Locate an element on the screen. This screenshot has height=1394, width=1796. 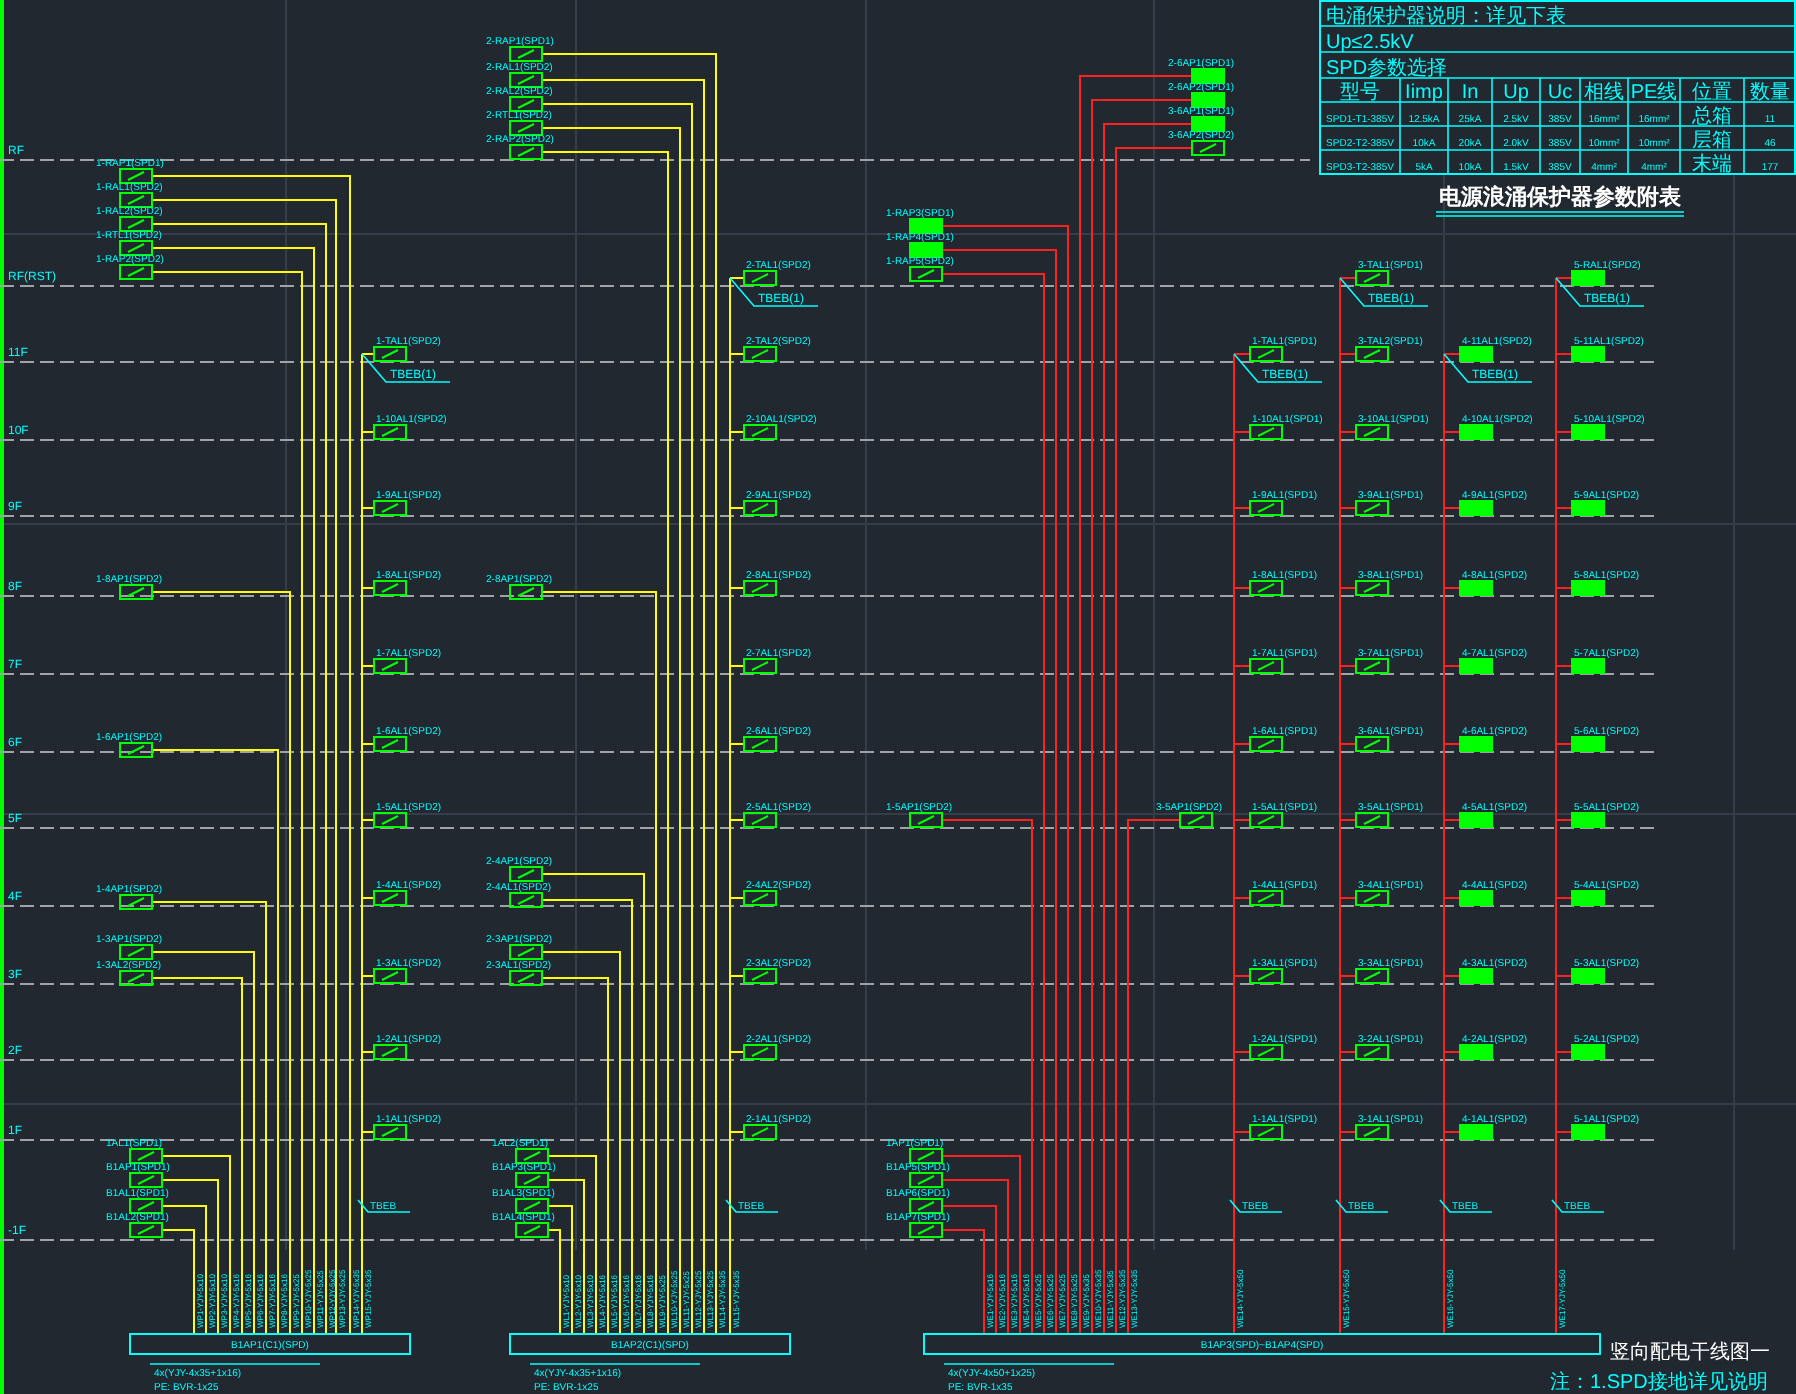
table-header: Uc is located at coordinates (1560, 93).